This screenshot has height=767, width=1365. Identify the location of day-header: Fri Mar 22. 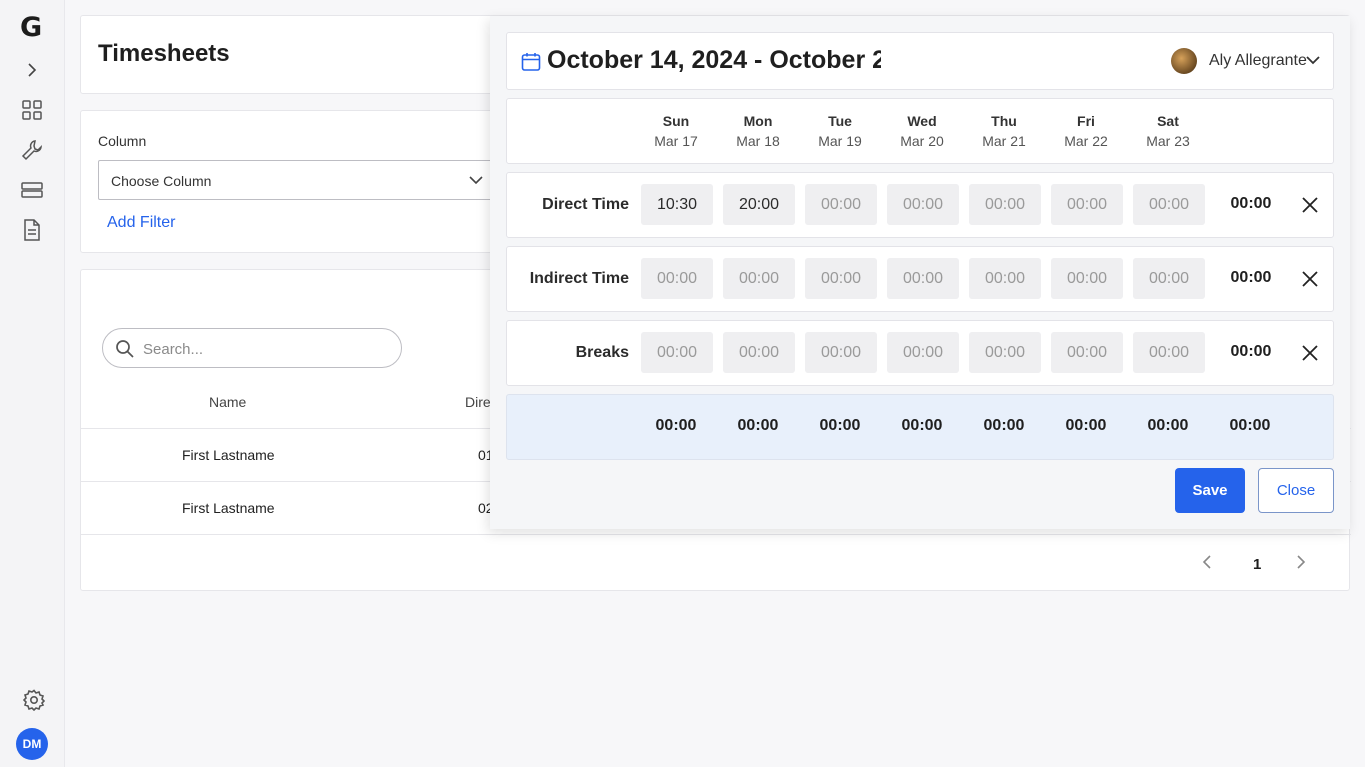
(1086, 131).